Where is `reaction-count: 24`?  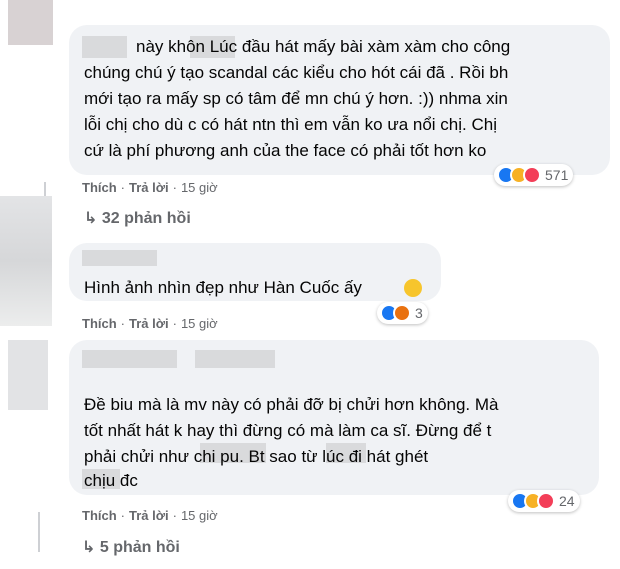
reaction-count: 24 is located at coordinates (567, 501).